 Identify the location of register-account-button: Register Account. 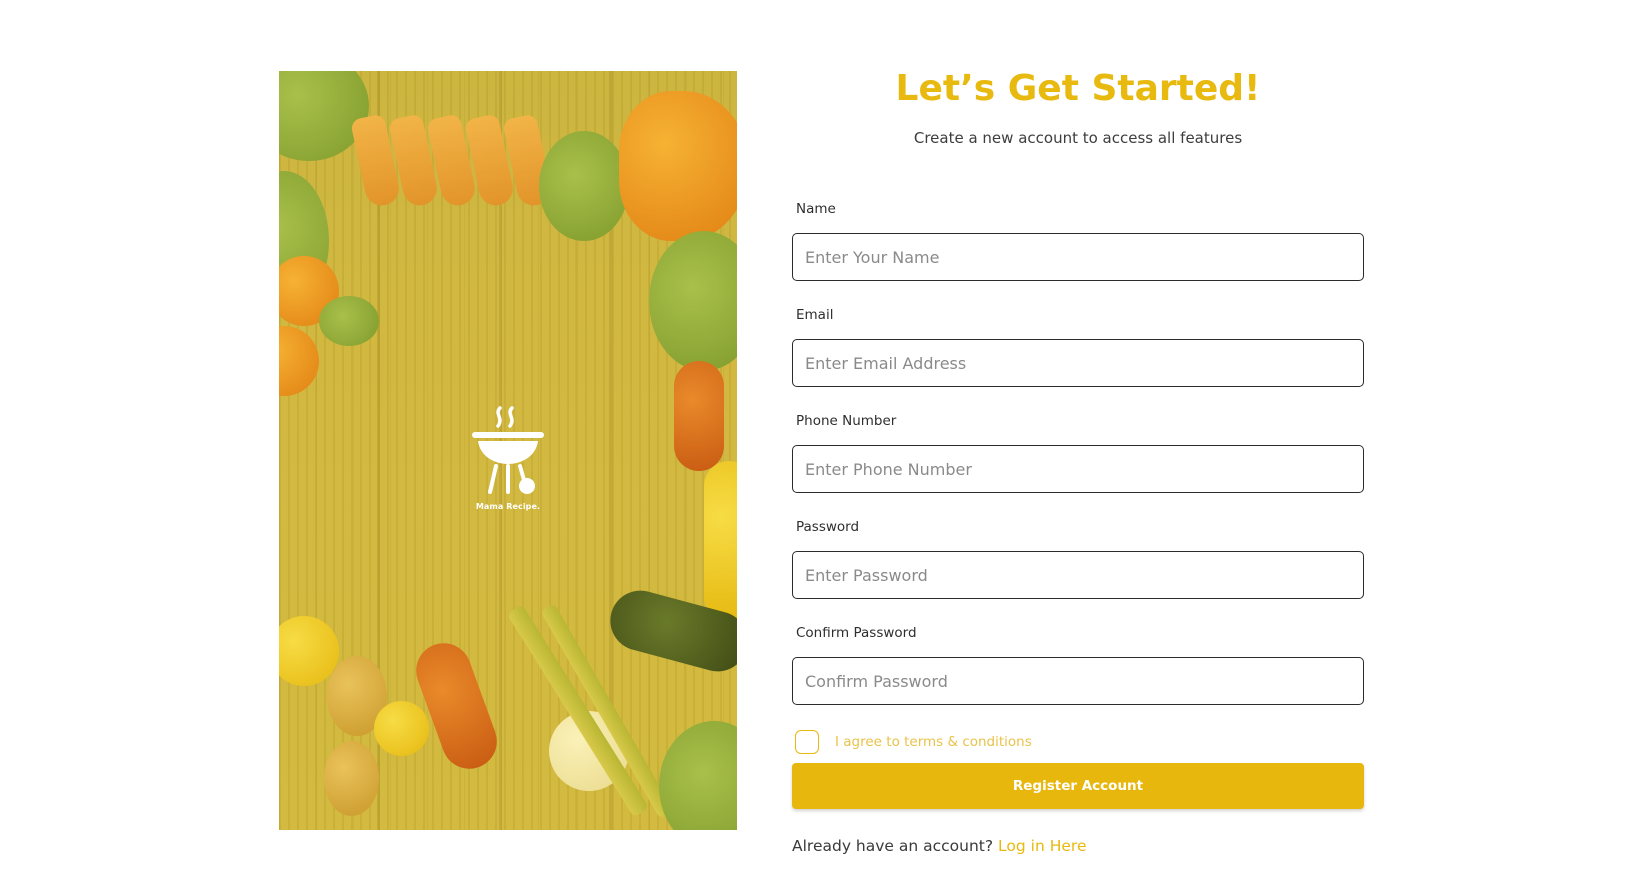
(1078, 786).